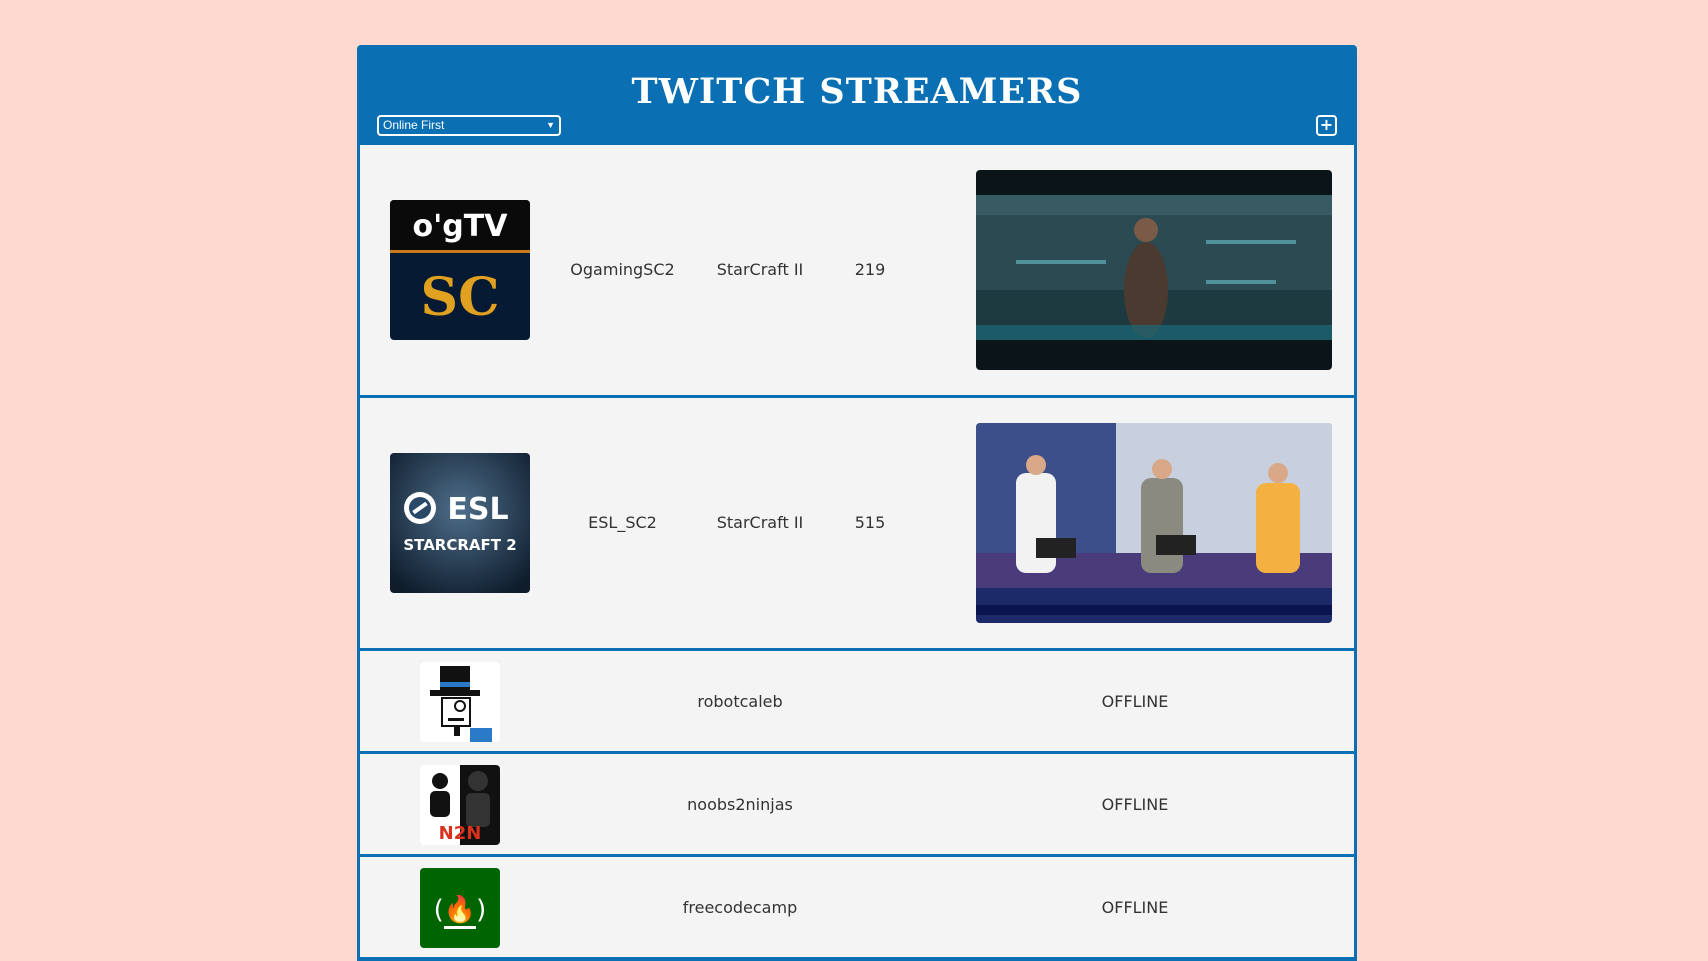 This screenshot has width=1708, height=961. I want to click on streamer-name: OgamingSC2, so click(622, 269).